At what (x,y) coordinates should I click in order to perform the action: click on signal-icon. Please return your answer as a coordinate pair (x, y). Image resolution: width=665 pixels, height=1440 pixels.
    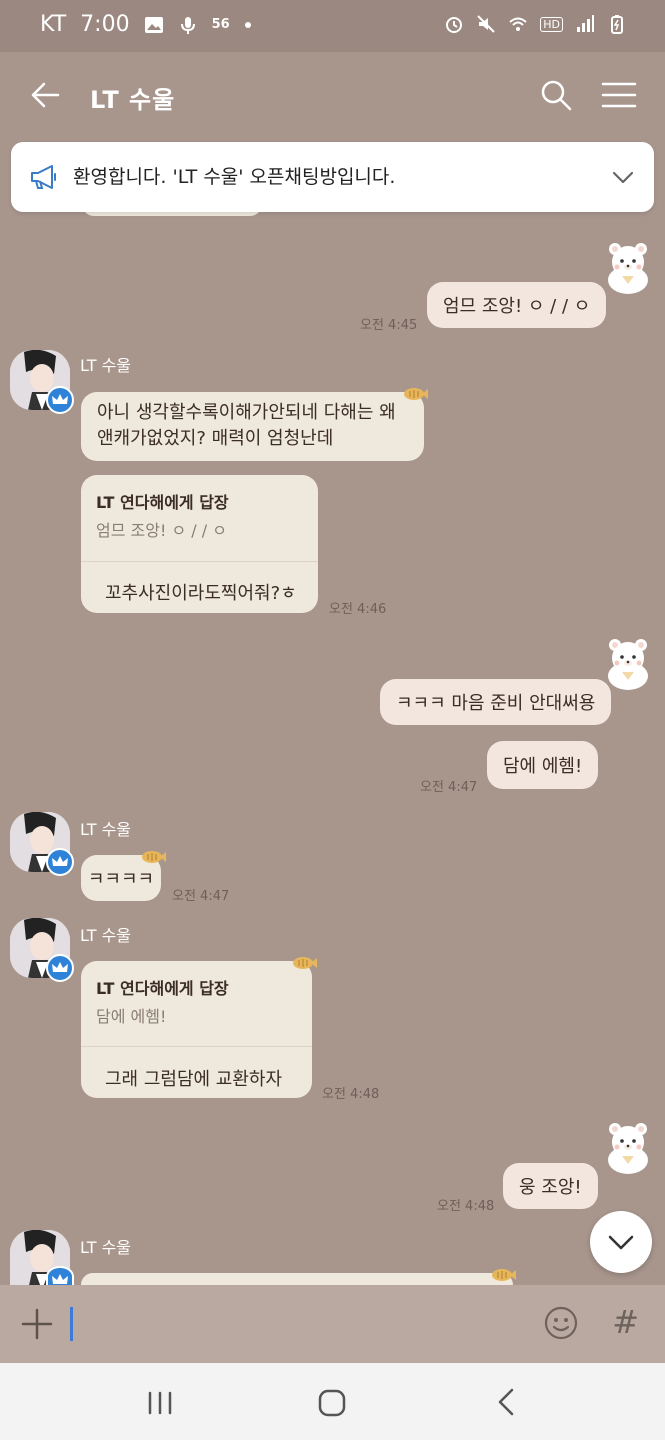
    Looking at the image, I should click on (585, 23).